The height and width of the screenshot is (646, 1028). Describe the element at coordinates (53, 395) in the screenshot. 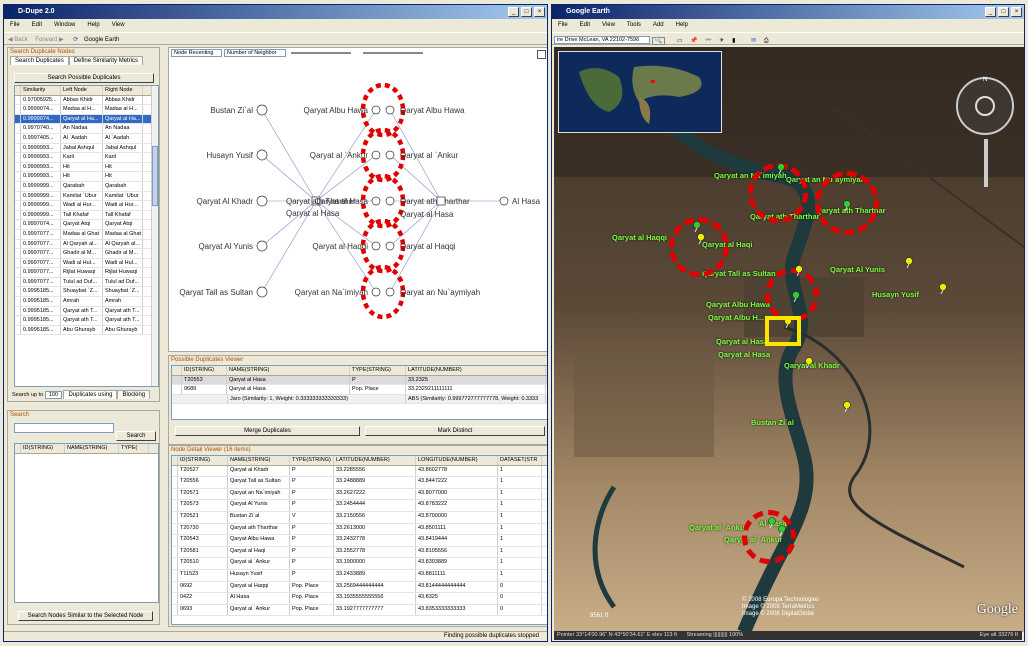

I see `search-limit-select: 100` at that location.